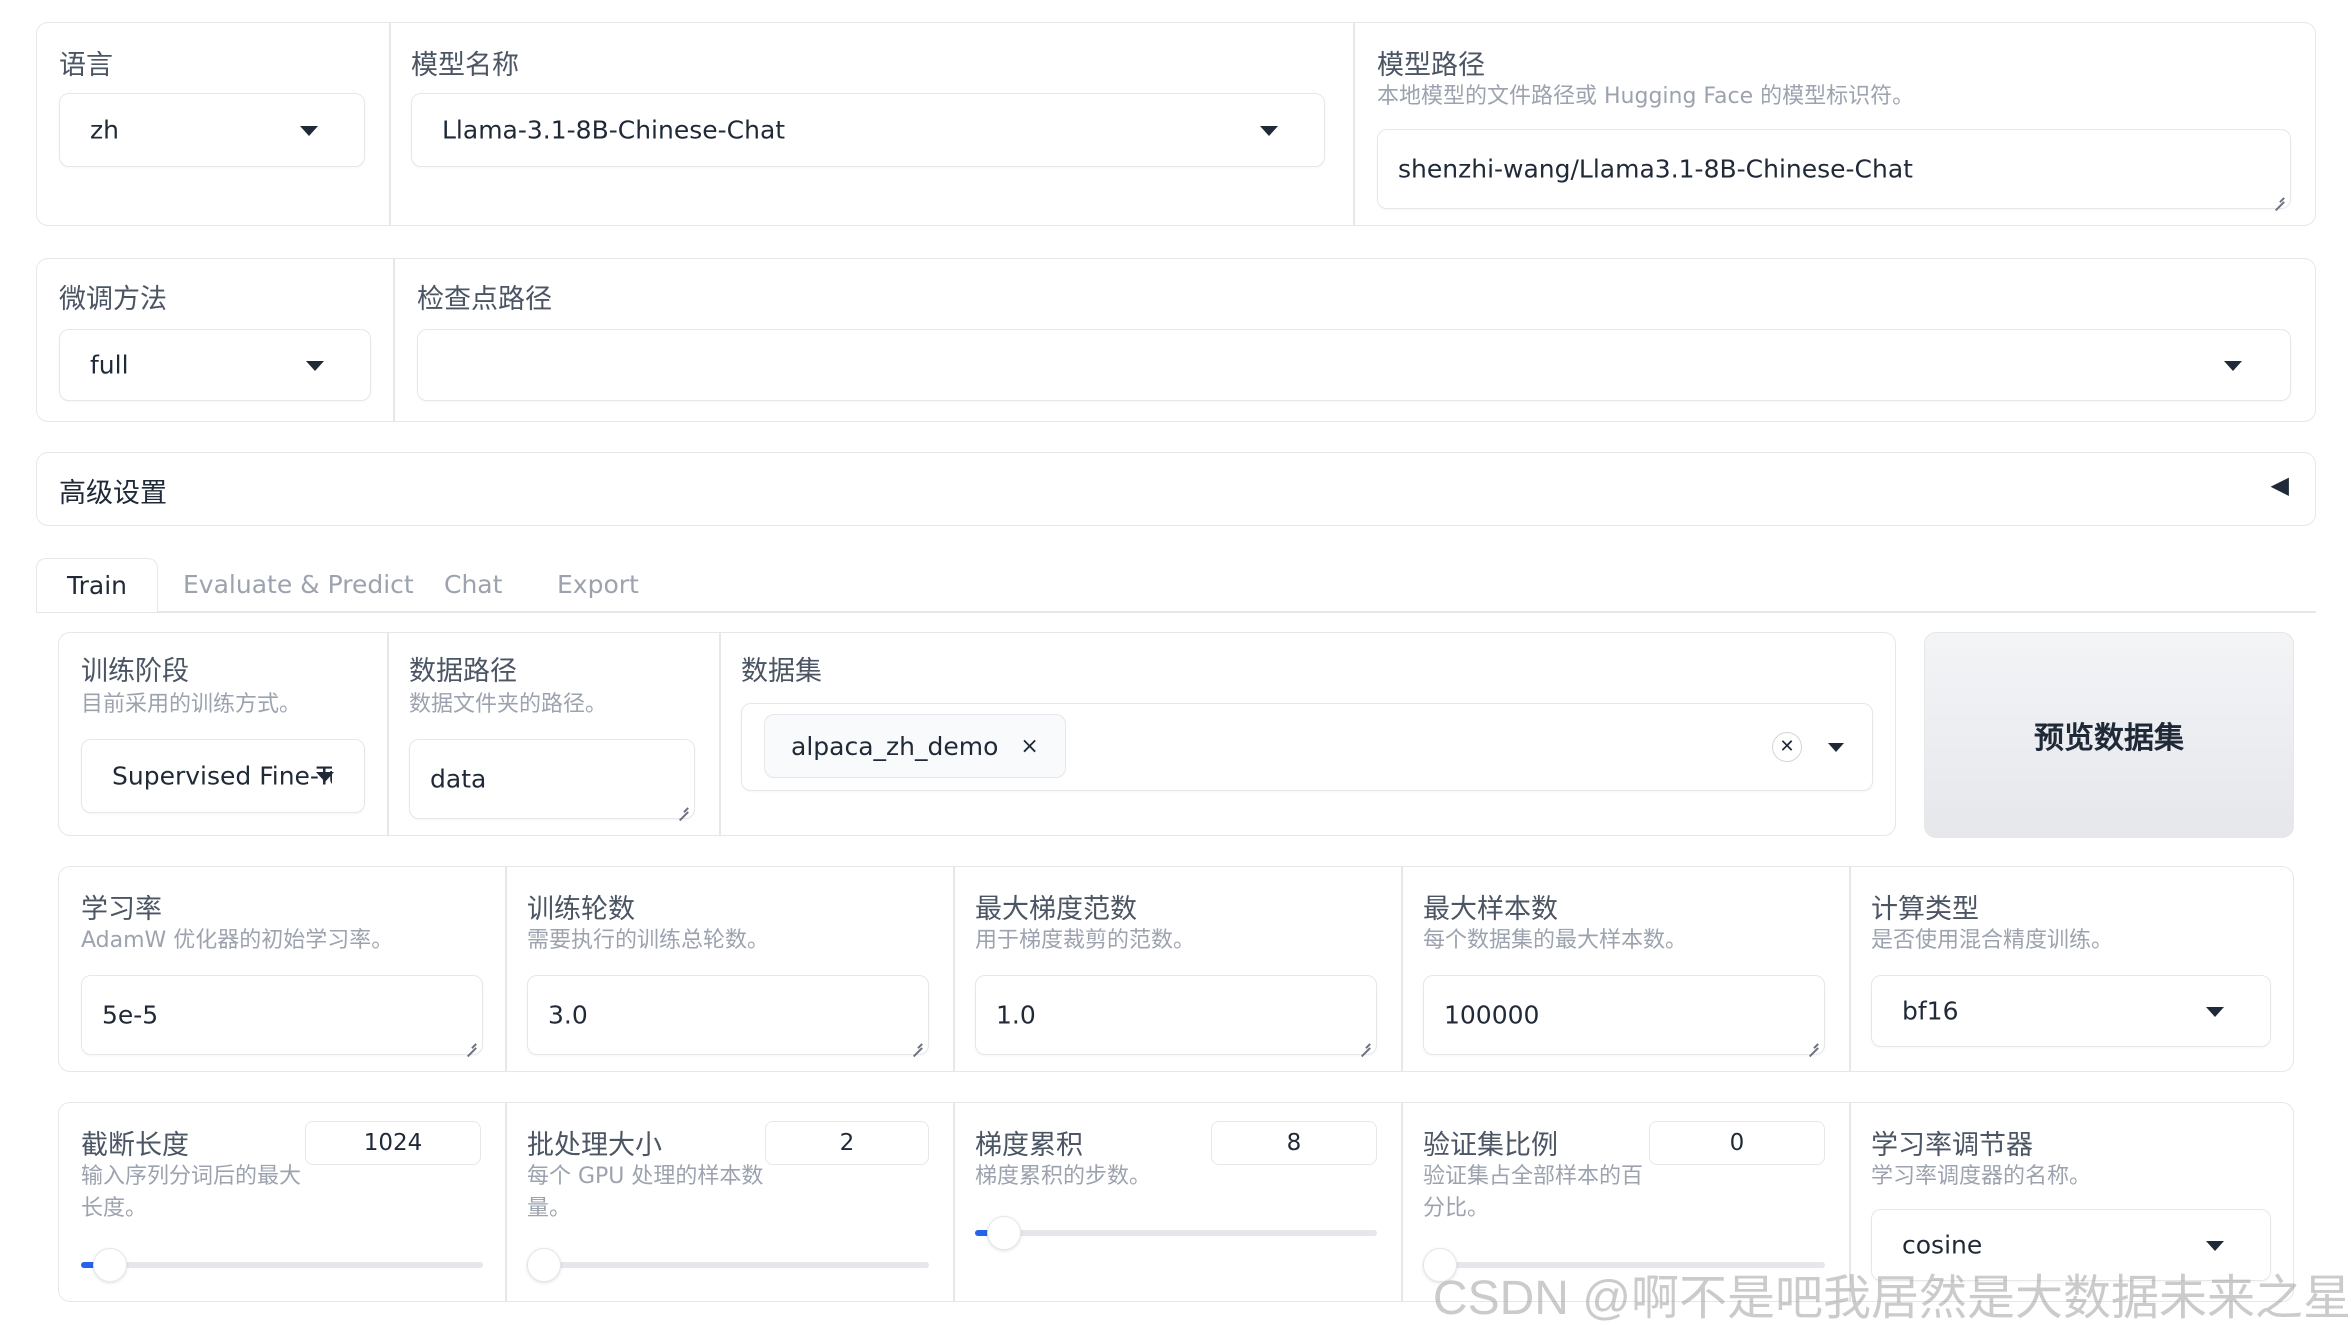 This screenshot has height=1325, width=2351. I want to click on cutoff-len-slider-handle, so click(110, 1265).